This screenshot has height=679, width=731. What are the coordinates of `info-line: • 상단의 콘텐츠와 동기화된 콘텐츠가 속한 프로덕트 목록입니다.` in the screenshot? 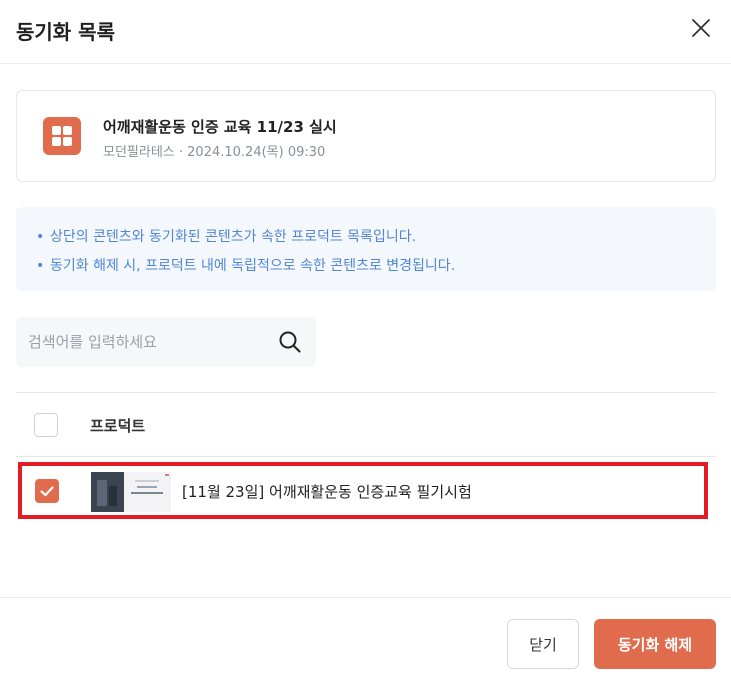 It's located at (226, 237).